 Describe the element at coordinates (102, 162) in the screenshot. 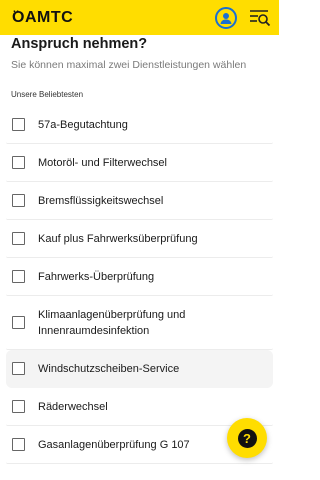

I see `service-label: Motoröl- und Filterwechsel` at that location.